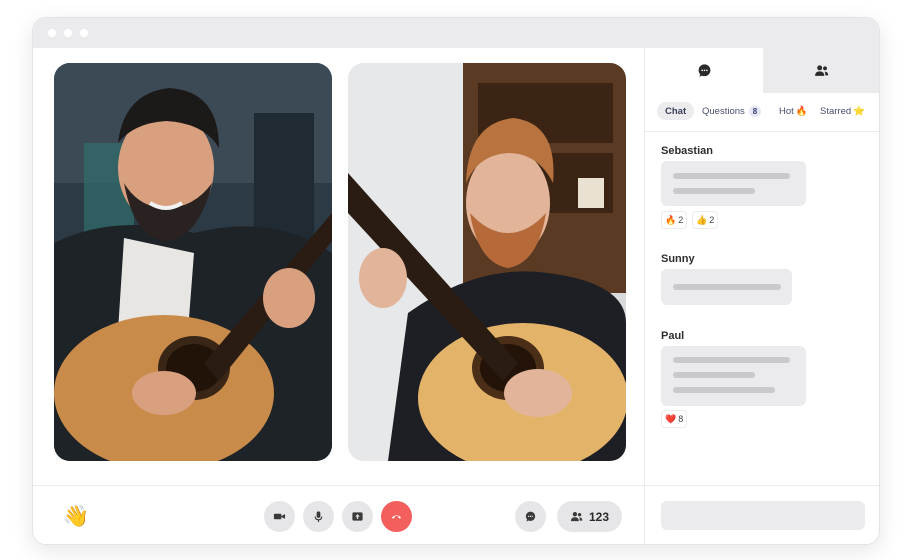  Describe the element at coordinates (723, 111) in the screenshot. I see `filter-questions-label: Questions` at that location.